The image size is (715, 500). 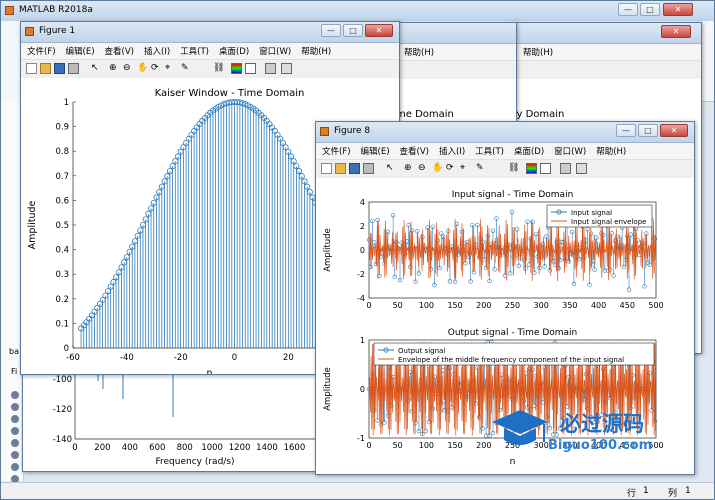 What do you see at coordinates (209, 371) in the screenshot?
I see `kaiser-x-label: n` at bounding box center [209, 371].